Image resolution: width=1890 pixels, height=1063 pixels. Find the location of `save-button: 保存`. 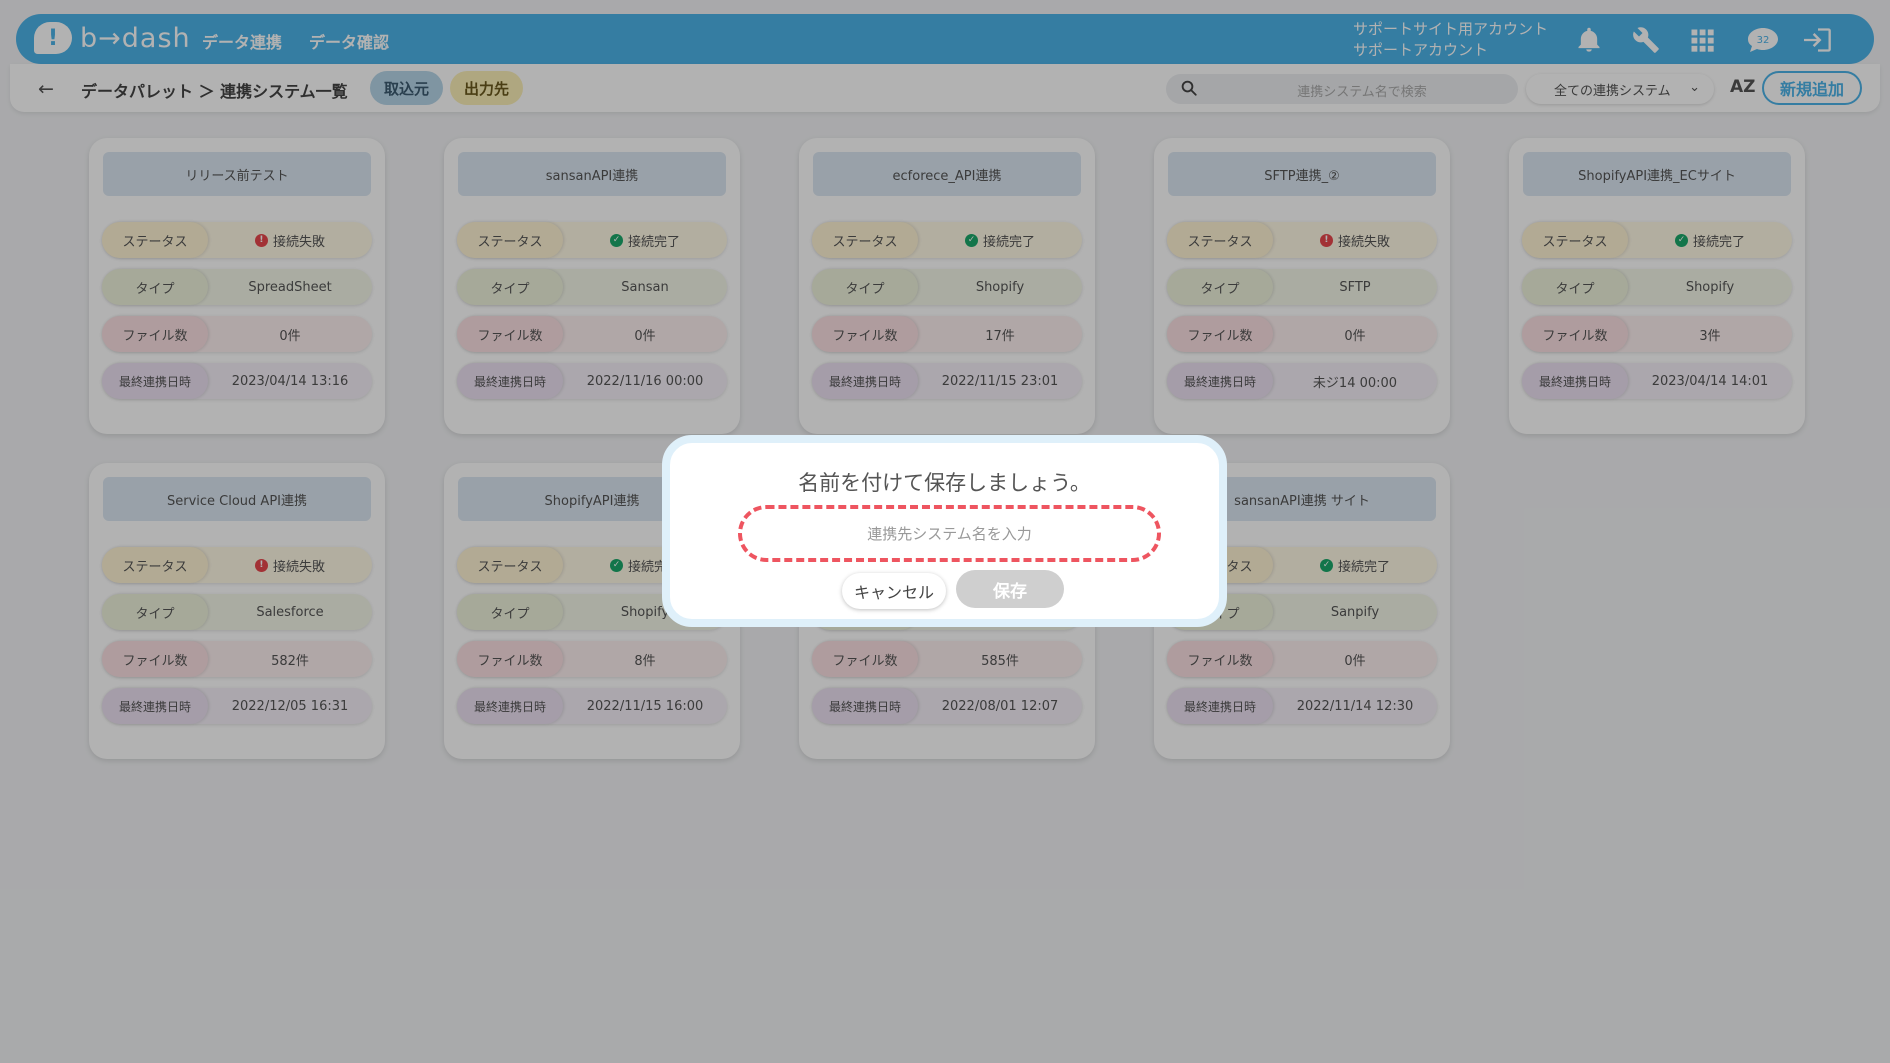

save-button: 保存 is located at coordinates (1010, 589).